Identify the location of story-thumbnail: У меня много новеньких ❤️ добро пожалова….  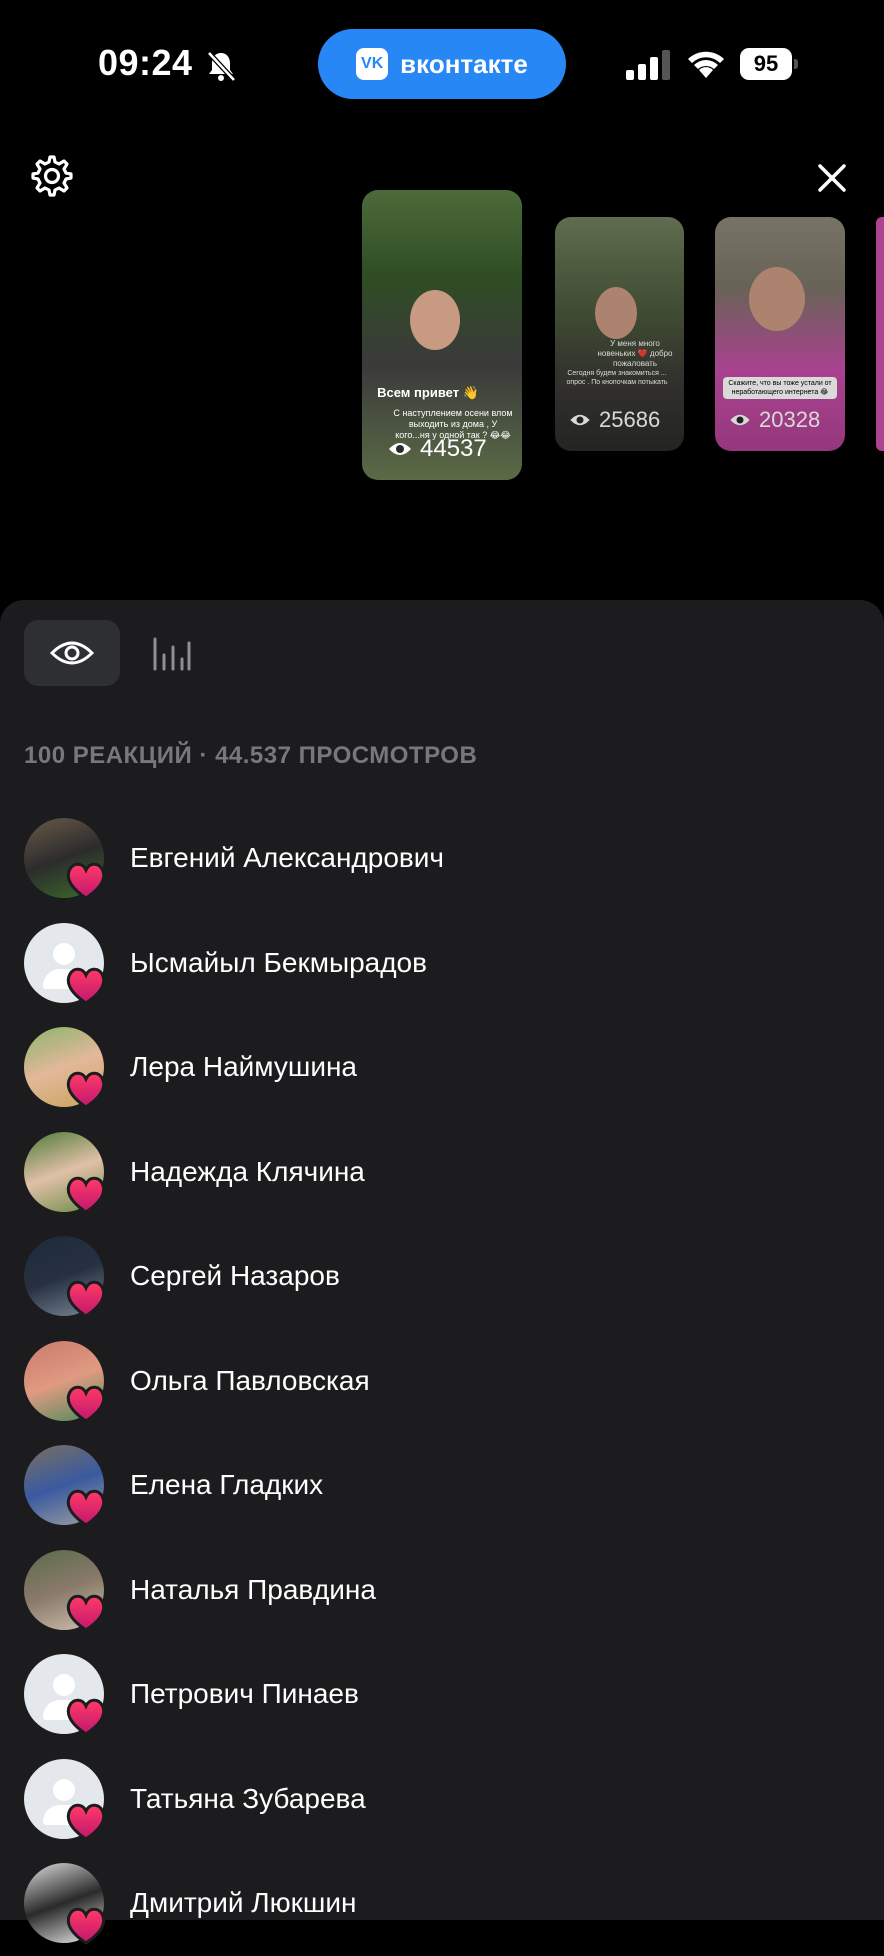
(619, 334).